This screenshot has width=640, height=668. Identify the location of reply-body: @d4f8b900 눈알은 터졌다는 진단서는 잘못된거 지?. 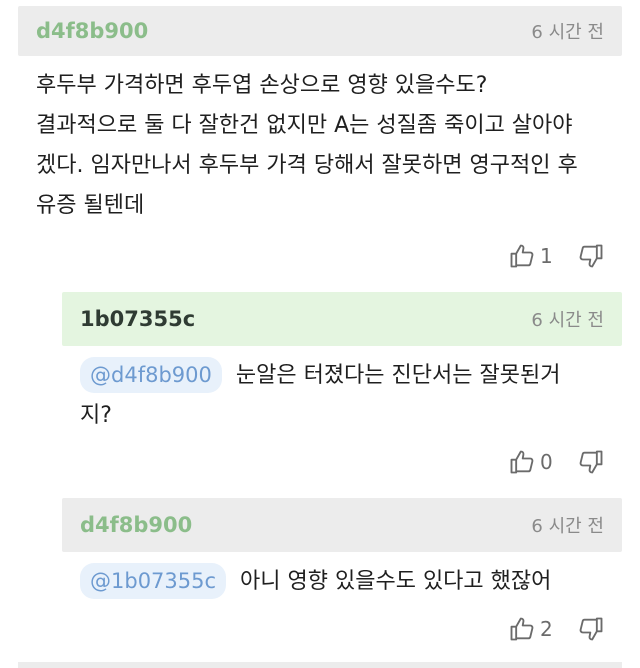
(320, 396).